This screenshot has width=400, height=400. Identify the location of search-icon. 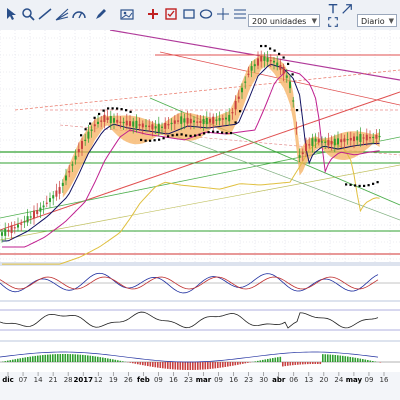
(28, 14).